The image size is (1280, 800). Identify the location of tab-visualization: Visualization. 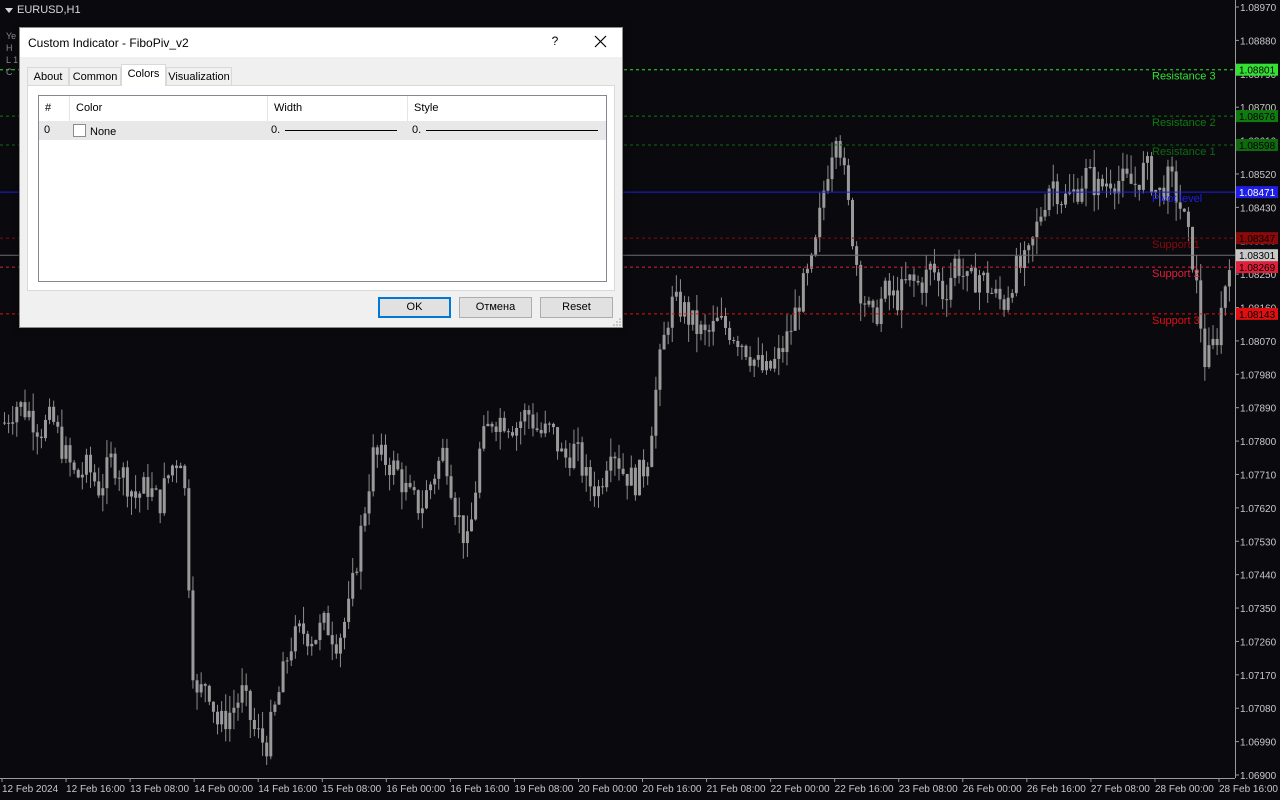
(199, 76).